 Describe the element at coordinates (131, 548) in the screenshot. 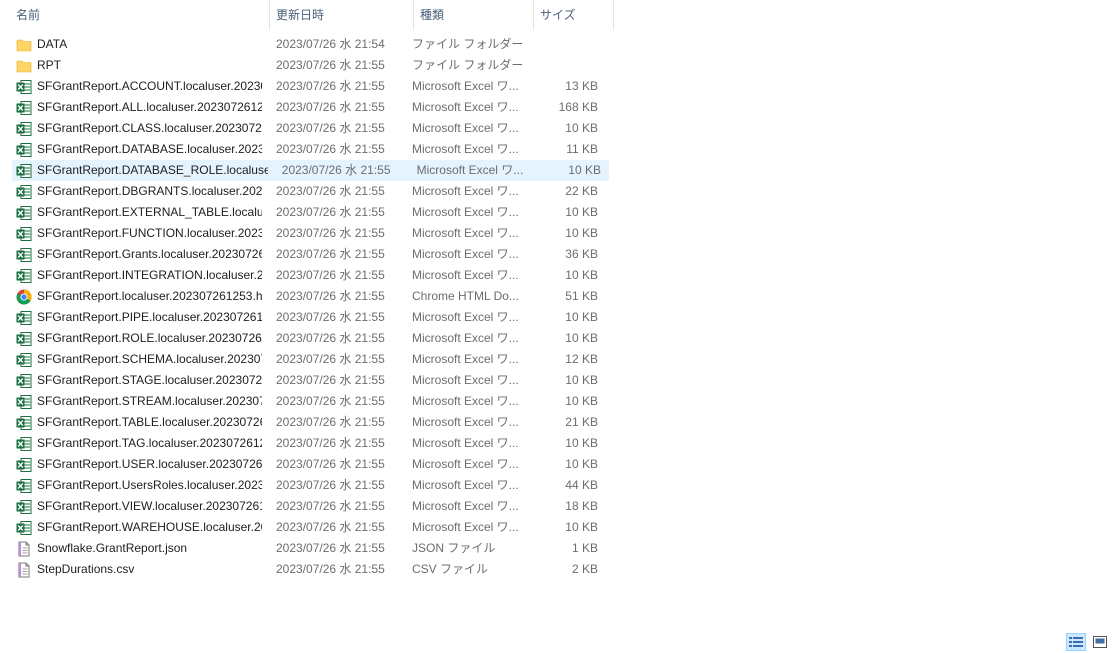

I see `file-name-cell: Snowflake.GrantReport.json` at that location.